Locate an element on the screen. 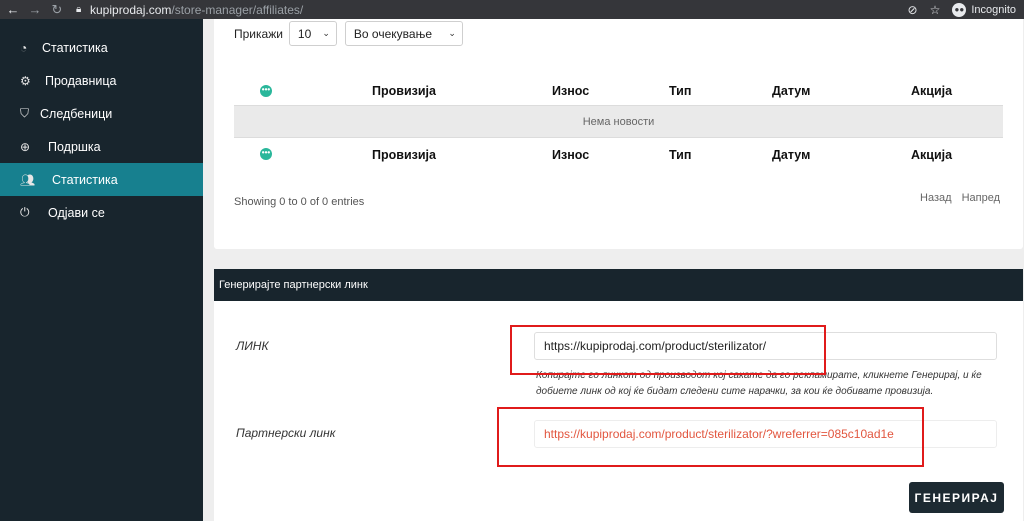  link-highlight-box is located at coordinates (668, 350).